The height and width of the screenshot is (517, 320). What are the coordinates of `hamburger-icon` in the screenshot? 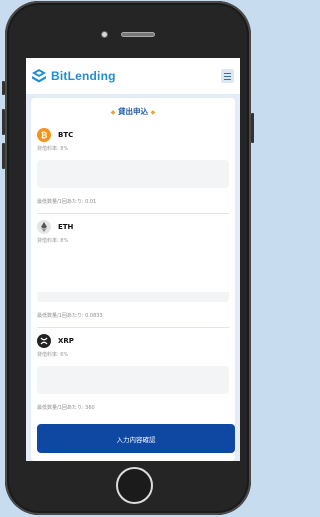 It's located at (227, 73).